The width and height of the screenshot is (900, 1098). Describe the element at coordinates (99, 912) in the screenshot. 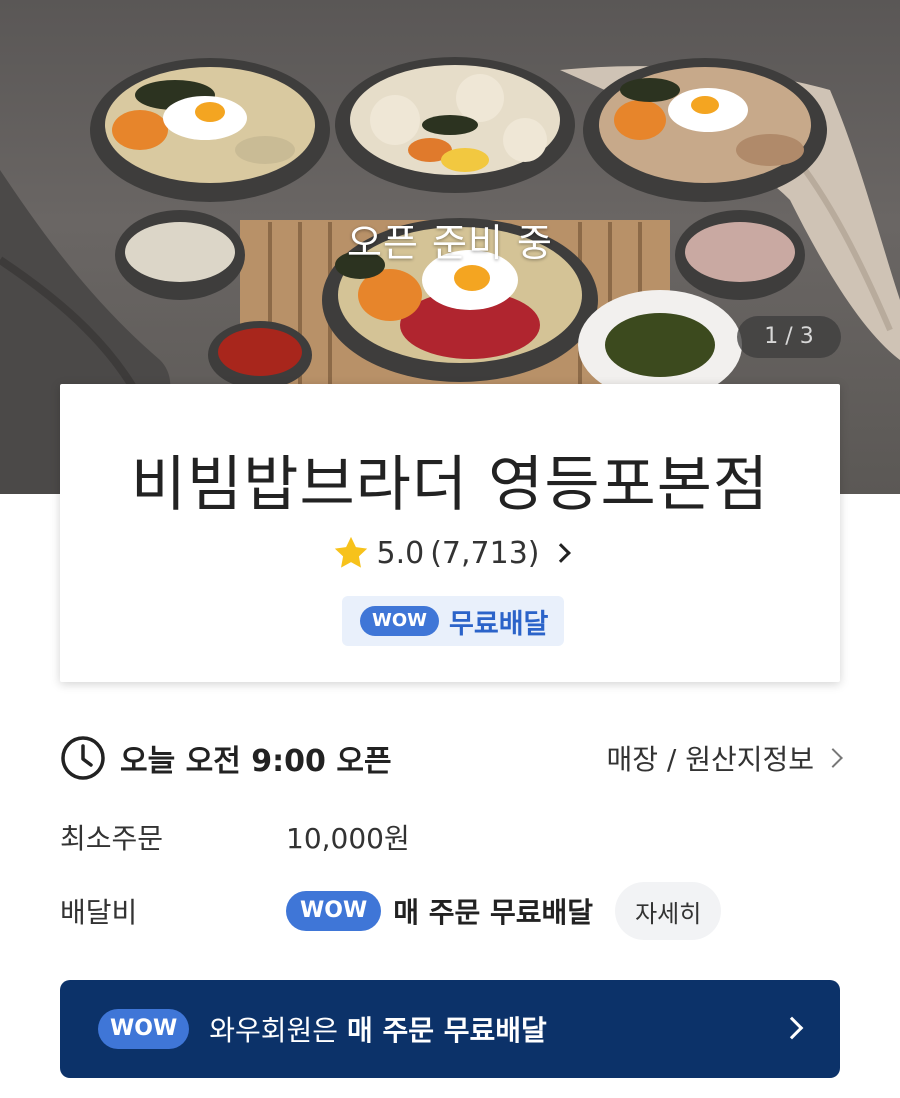

I see `delivery-fee-label: 배달비` at that location.